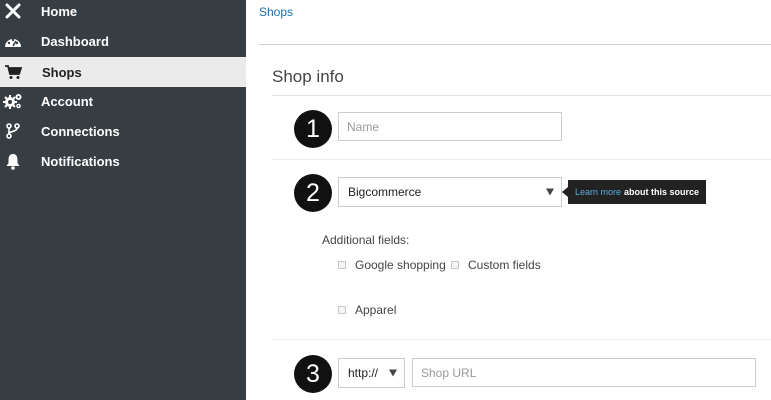 This screenshot has width=771, height=400. I want to click on checkbox-google-shopping: Google shopping, so click(392, 265).